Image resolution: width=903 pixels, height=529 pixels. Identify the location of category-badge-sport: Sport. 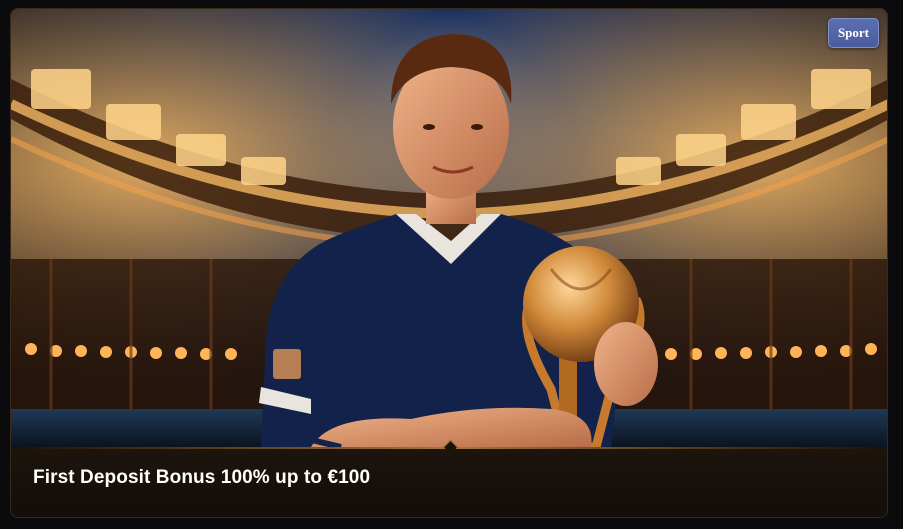
(853, 33).